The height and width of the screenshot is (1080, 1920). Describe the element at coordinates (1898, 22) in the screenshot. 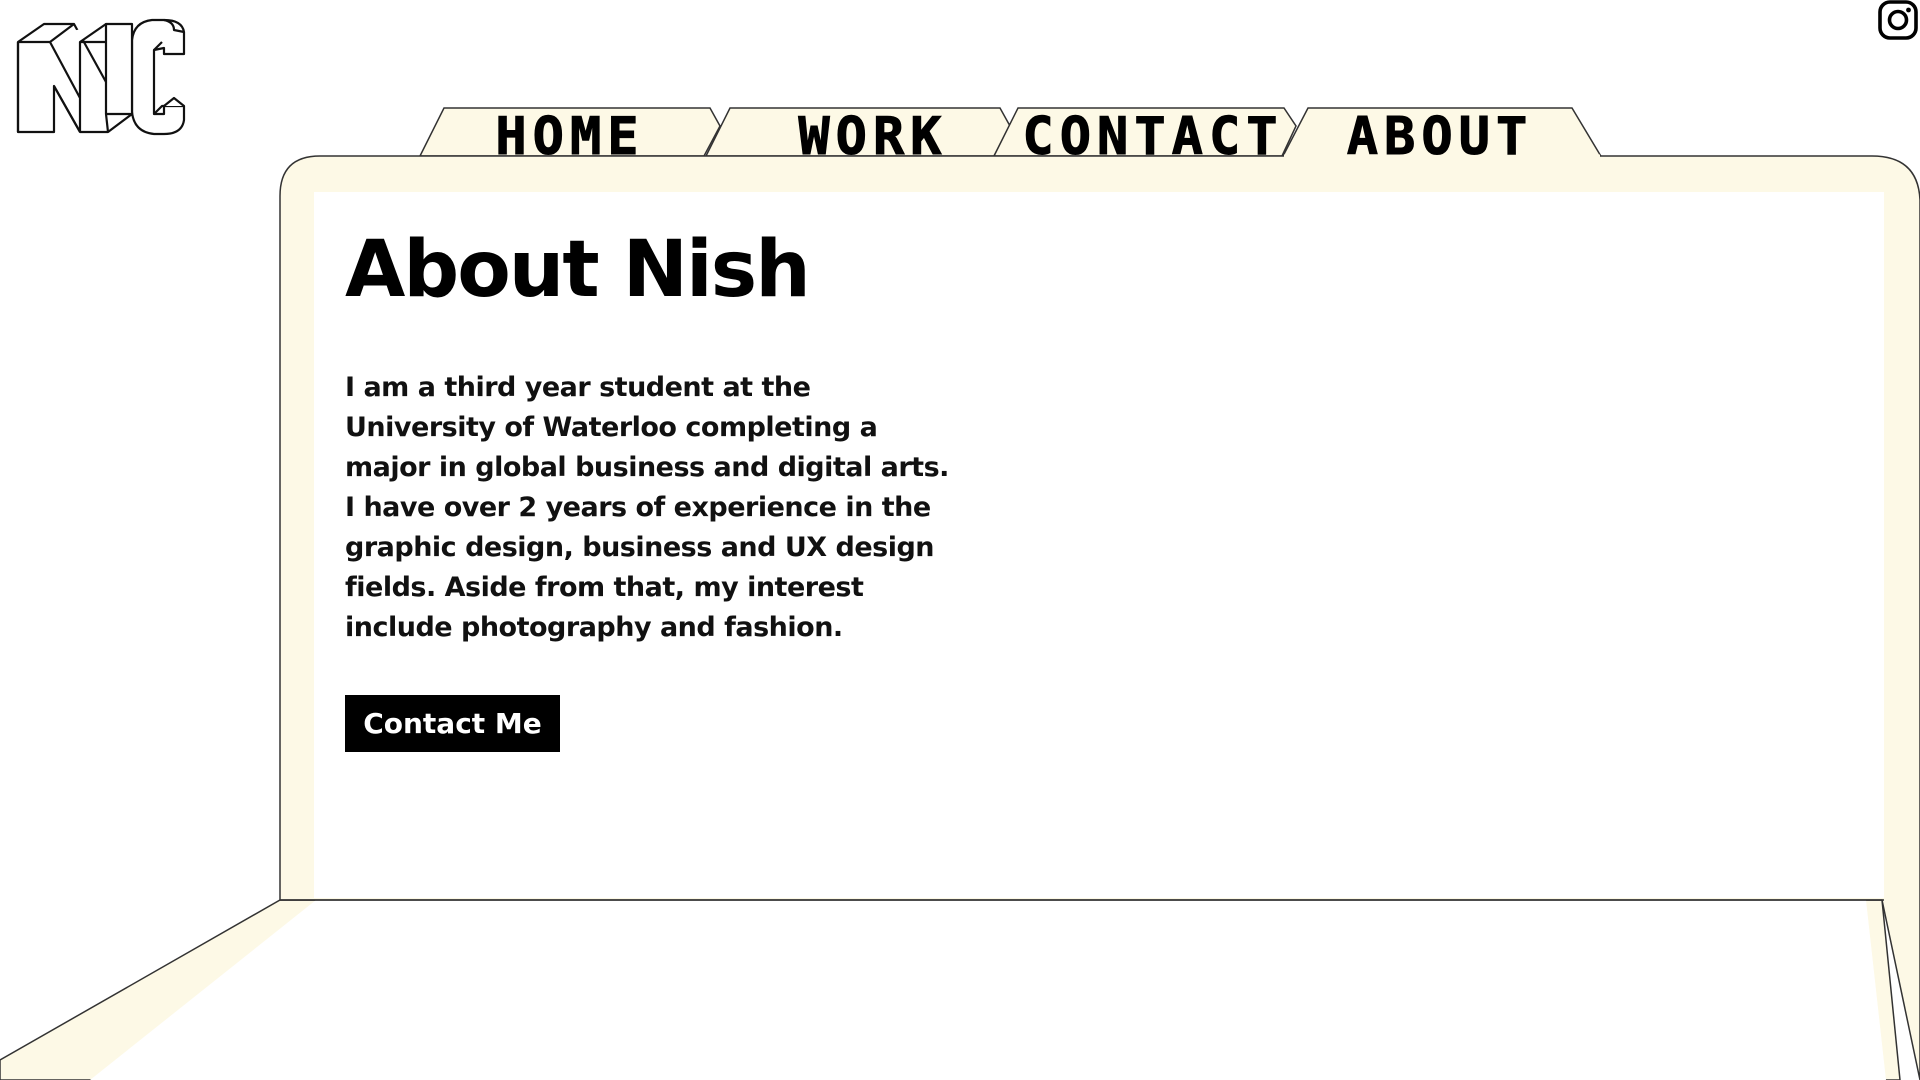

I see `instagram-icon` at that location.